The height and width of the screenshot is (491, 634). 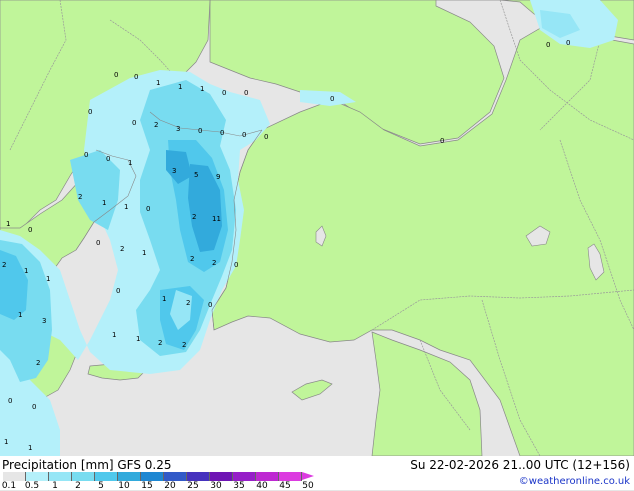 I want to click on precip-label: 9, so click(x=218, y=177).